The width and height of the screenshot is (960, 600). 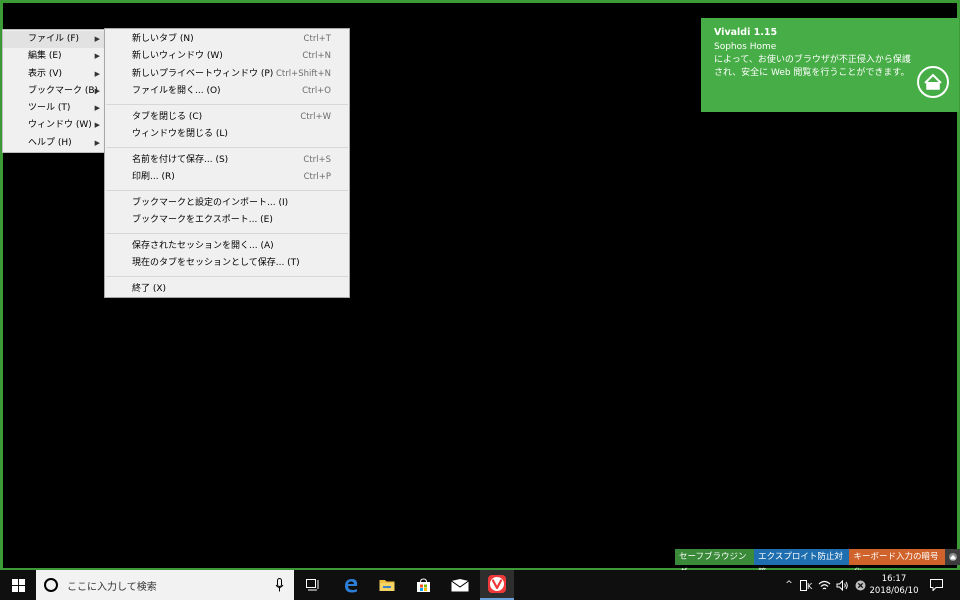 I want to click on menu-file-label: ファイル (F), so click(x=54, y=39).